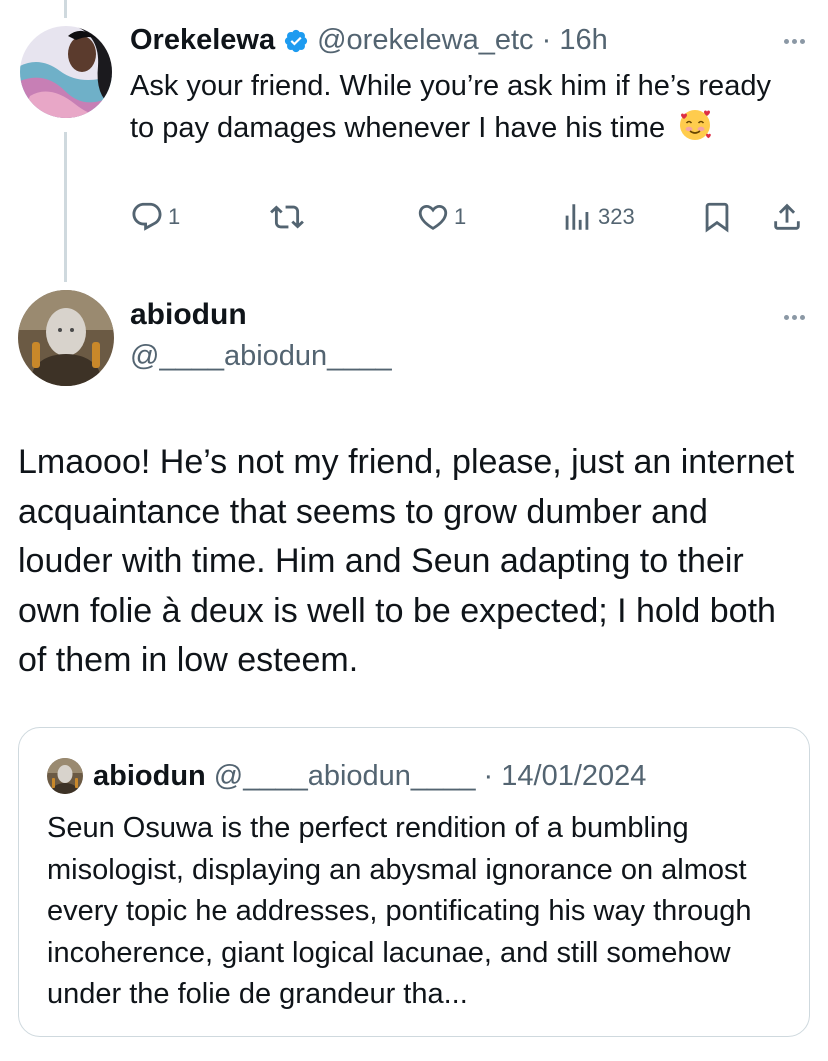 This screenshot has height=1061, width=828. What do you see at coordinates (65, 9) in the screenshot?
I see `thread-connector-top` at bounding box center [65, 9].